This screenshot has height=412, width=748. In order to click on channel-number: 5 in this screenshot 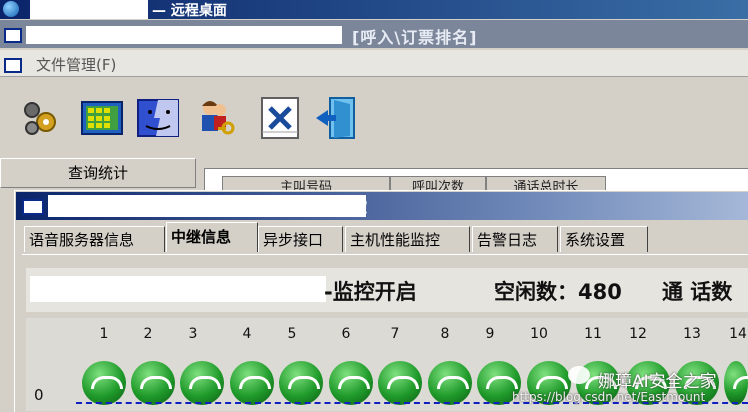, I will do `click(292, 334)`.